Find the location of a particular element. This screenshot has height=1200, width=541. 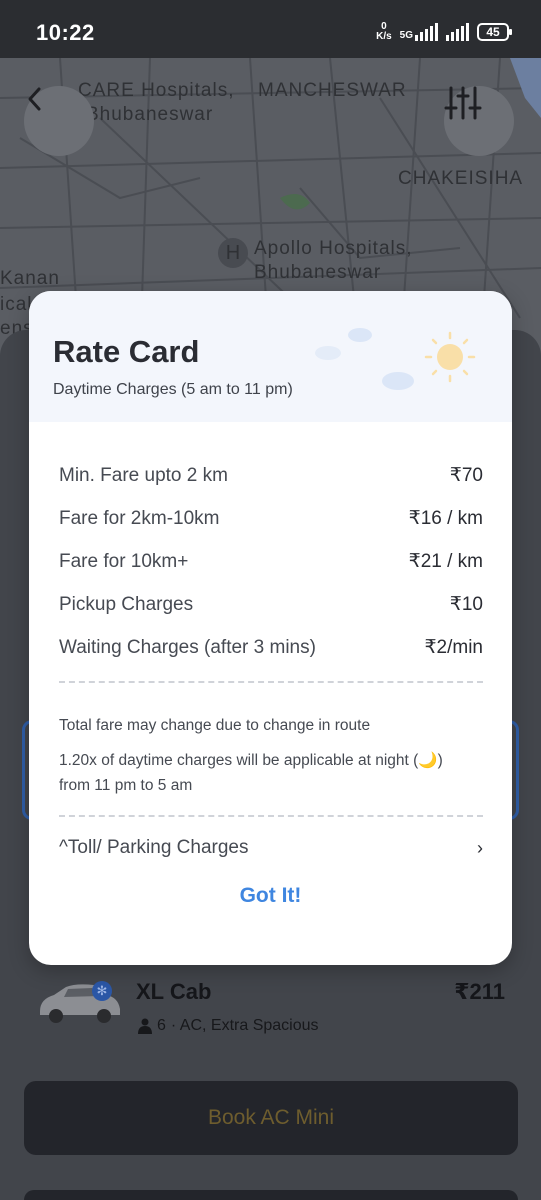

fare-value: ₹10 is located at coordinates (466, 604).